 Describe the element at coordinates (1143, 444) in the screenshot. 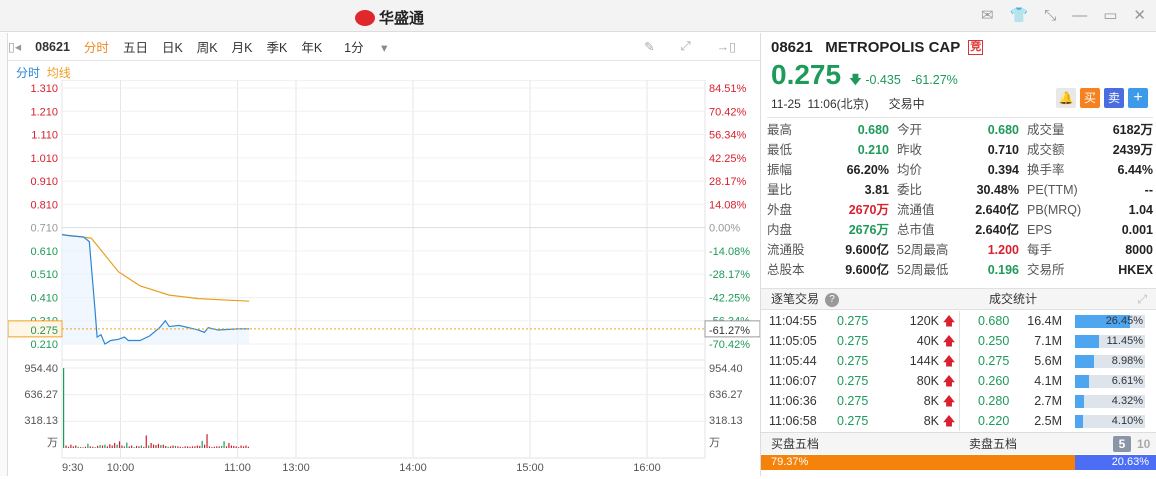

I see `depth-10-button: 10` at that location.